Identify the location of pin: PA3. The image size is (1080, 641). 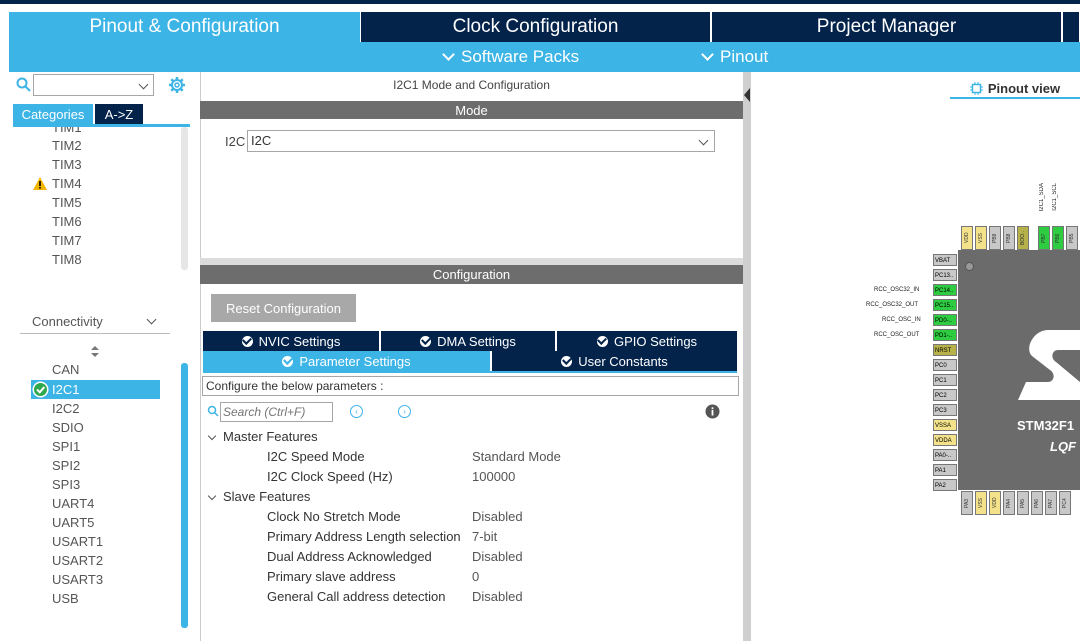
(967, 503).